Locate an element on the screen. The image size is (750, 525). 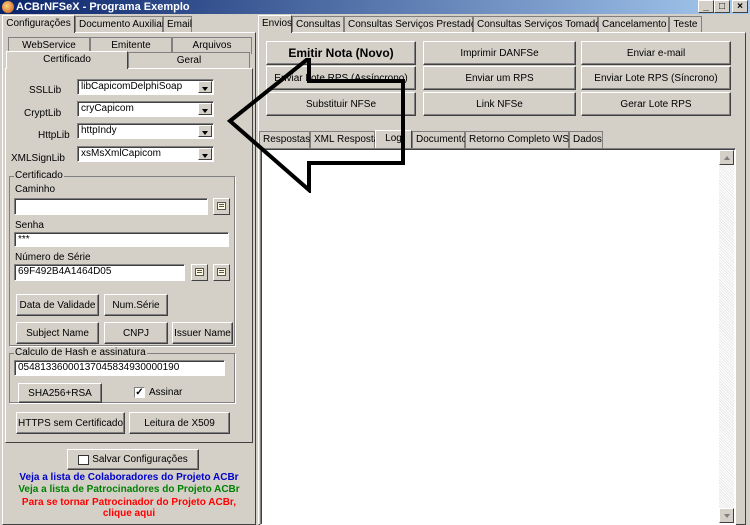
app-icon is located at coordinates (8, 7).